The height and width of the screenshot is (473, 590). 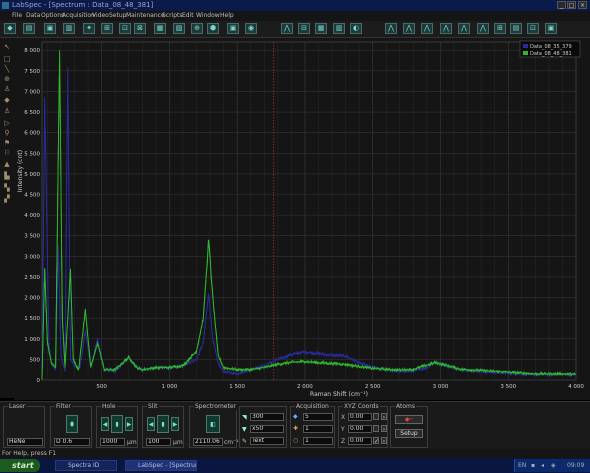 I want to click on menu-edit: Edit, so click(x=188, y=15).